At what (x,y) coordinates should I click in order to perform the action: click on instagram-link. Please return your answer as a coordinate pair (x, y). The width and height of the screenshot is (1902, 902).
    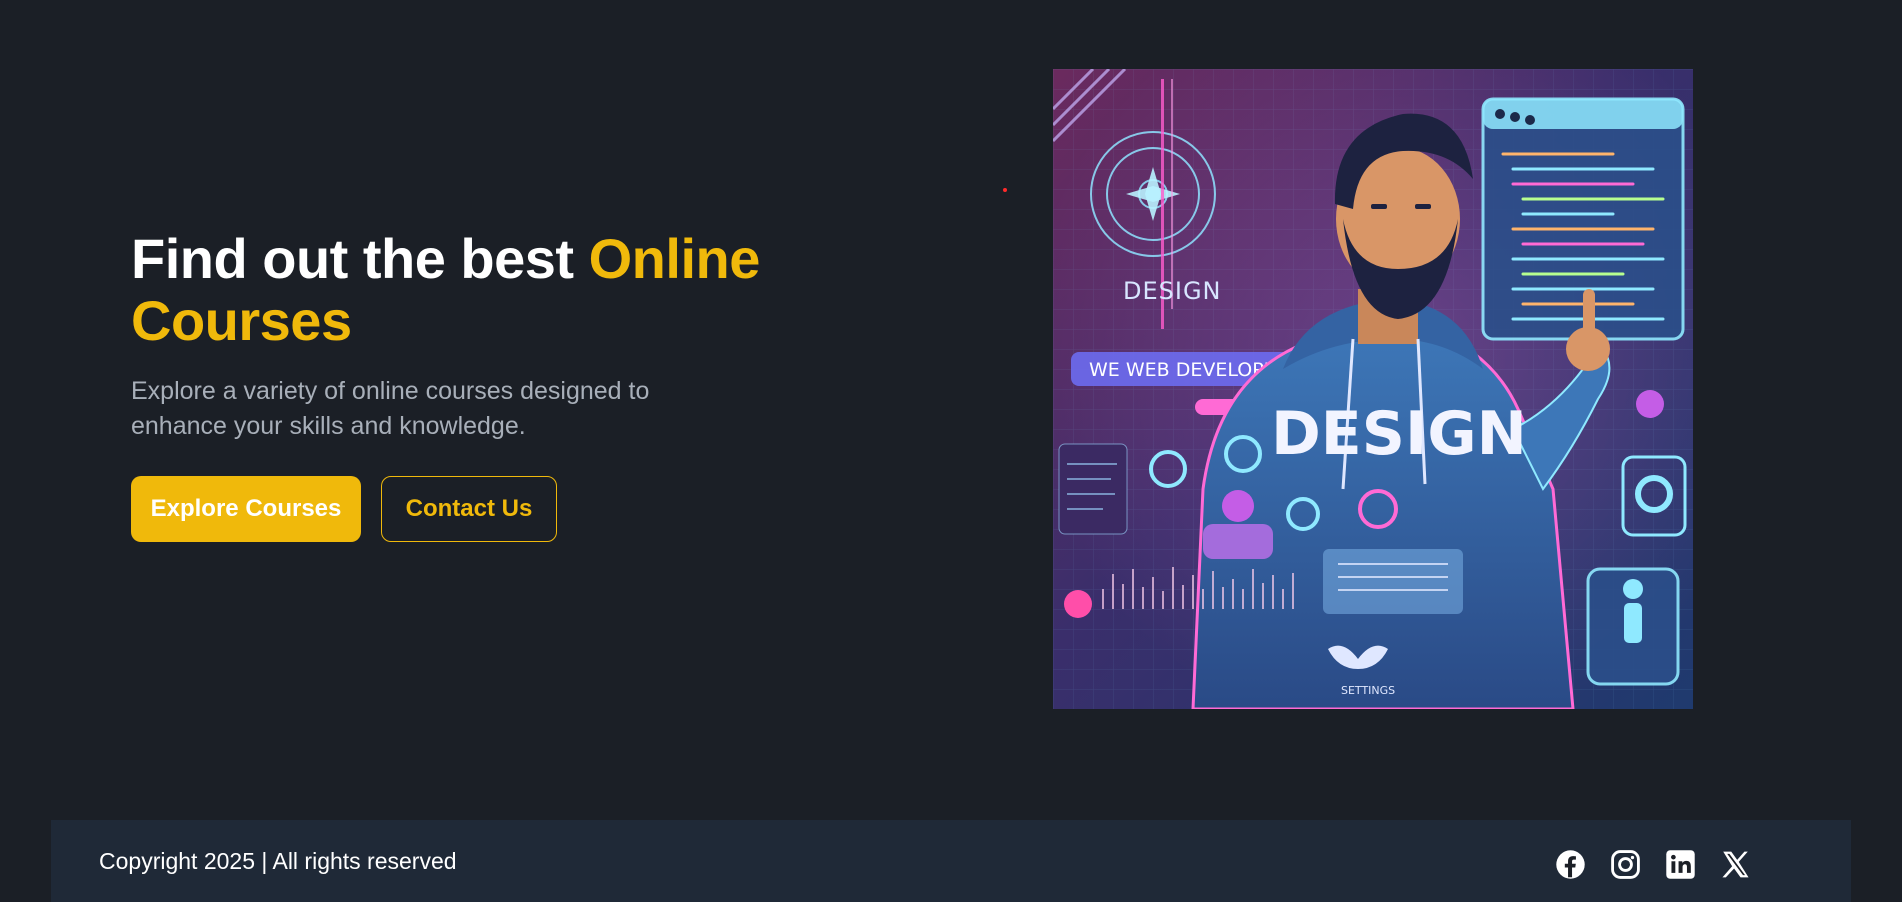
    Looking at the image, I should click on (1625, 864).